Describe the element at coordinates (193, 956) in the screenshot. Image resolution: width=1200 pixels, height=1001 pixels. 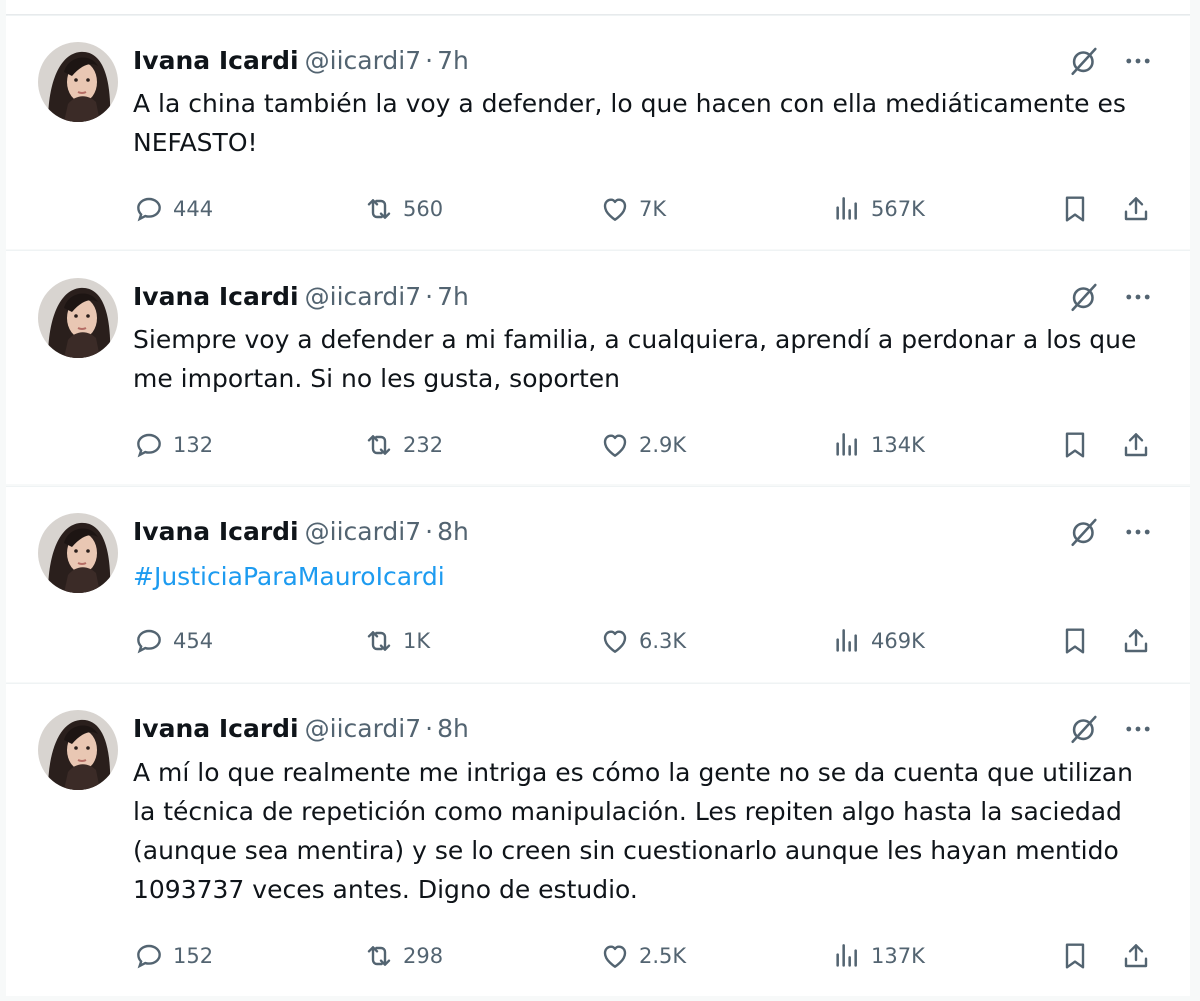
I see `reply-count: 152` at that location.